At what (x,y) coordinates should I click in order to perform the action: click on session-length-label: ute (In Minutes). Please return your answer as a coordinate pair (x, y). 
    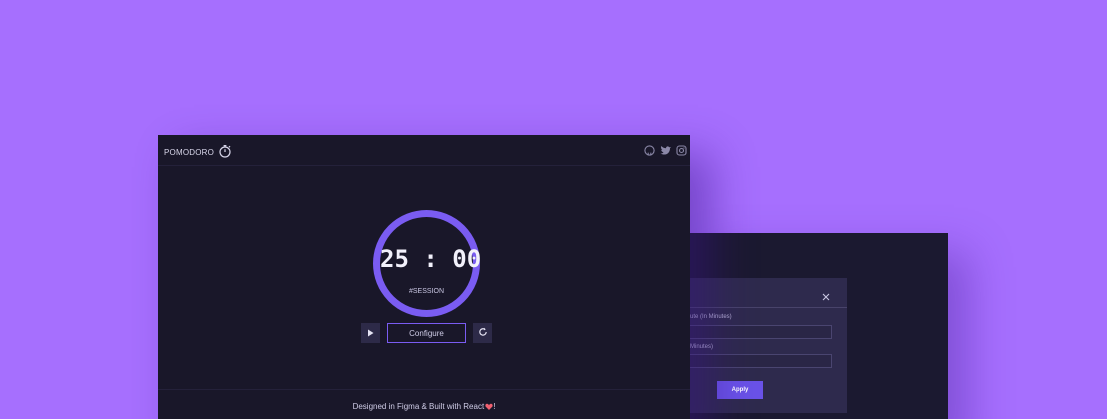
    Looking at the image, I should click on (711, 317).